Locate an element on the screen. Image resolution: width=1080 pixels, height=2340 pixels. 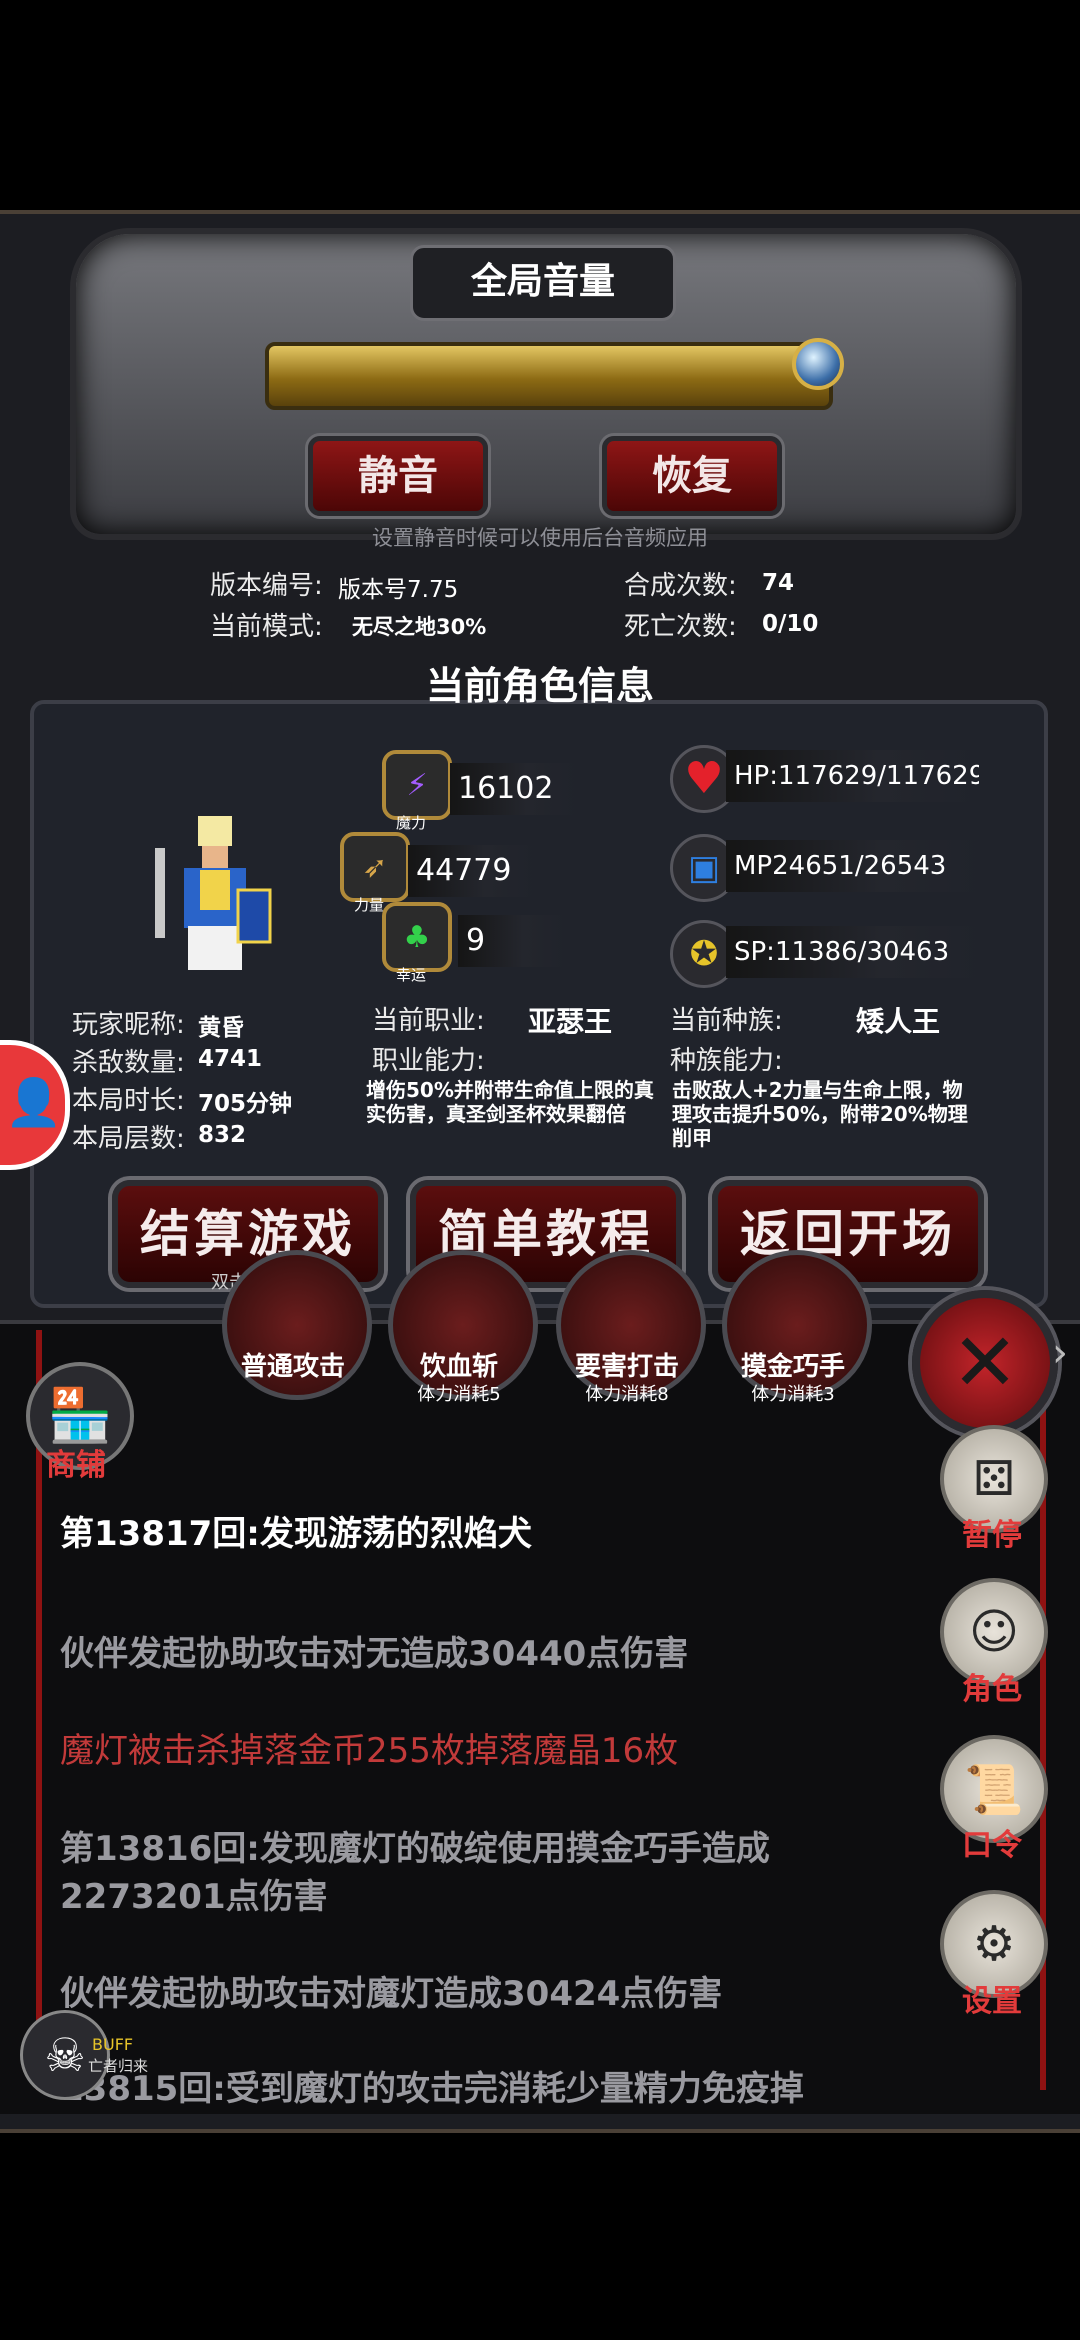
log-line: 13815回:受到魔灯的攻击完消耗少量精力免疫掉 is located at coordinates (432, 2087).